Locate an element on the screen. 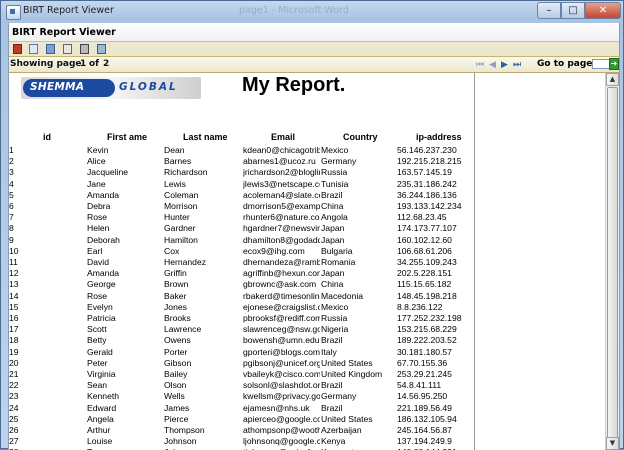  cell-id: 9 is located at coordinates (11, 239).